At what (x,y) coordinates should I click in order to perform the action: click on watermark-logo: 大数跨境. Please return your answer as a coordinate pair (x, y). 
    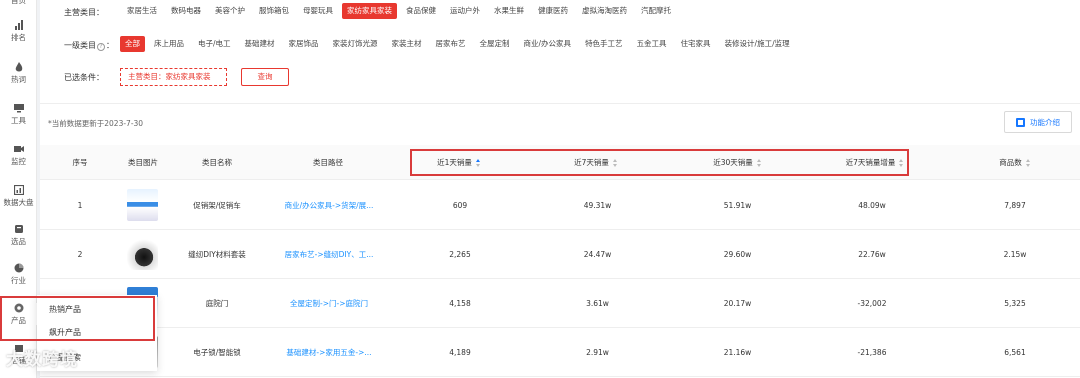
    Looking at the image, I should click on (42, 360).